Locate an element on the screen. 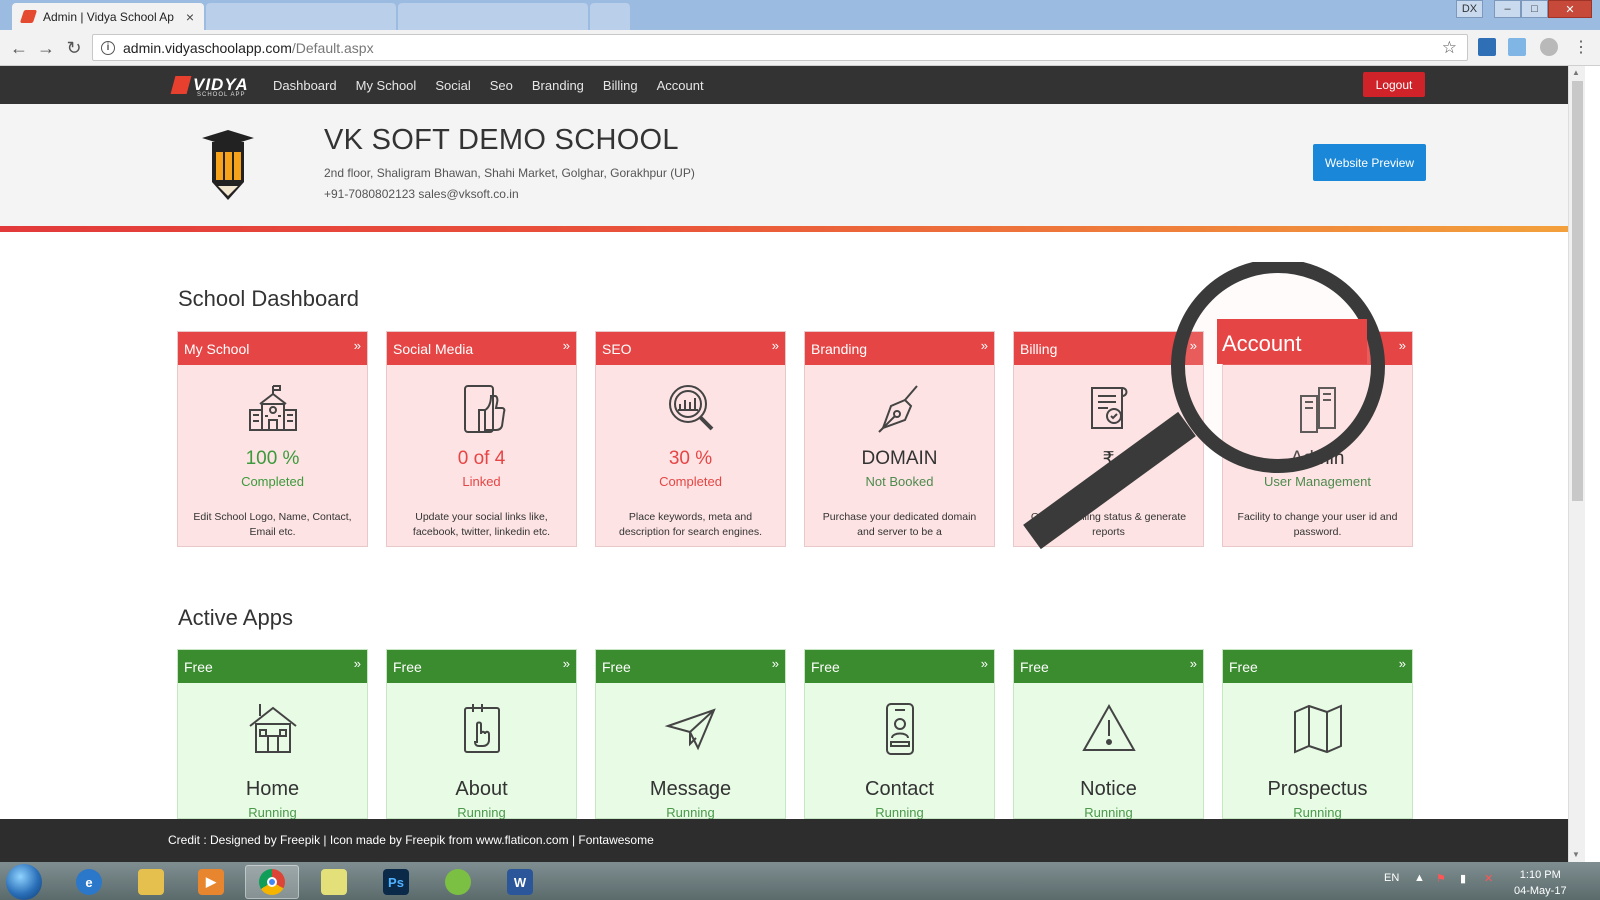  volume-muted-icon: ✕ is located at coordinates (1488, 878).